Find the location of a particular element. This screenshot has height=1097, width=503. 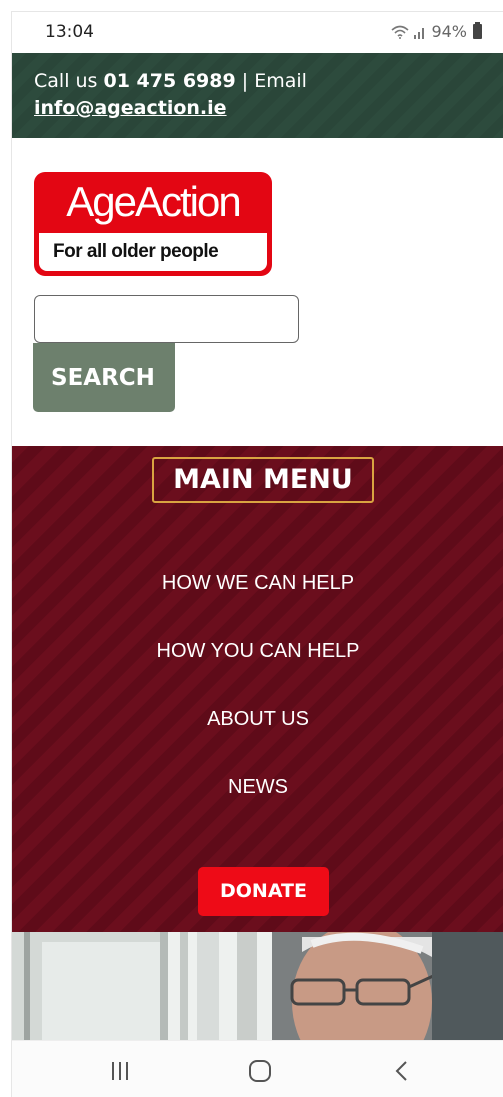

hero-photo is located at coordinates (257, 987).